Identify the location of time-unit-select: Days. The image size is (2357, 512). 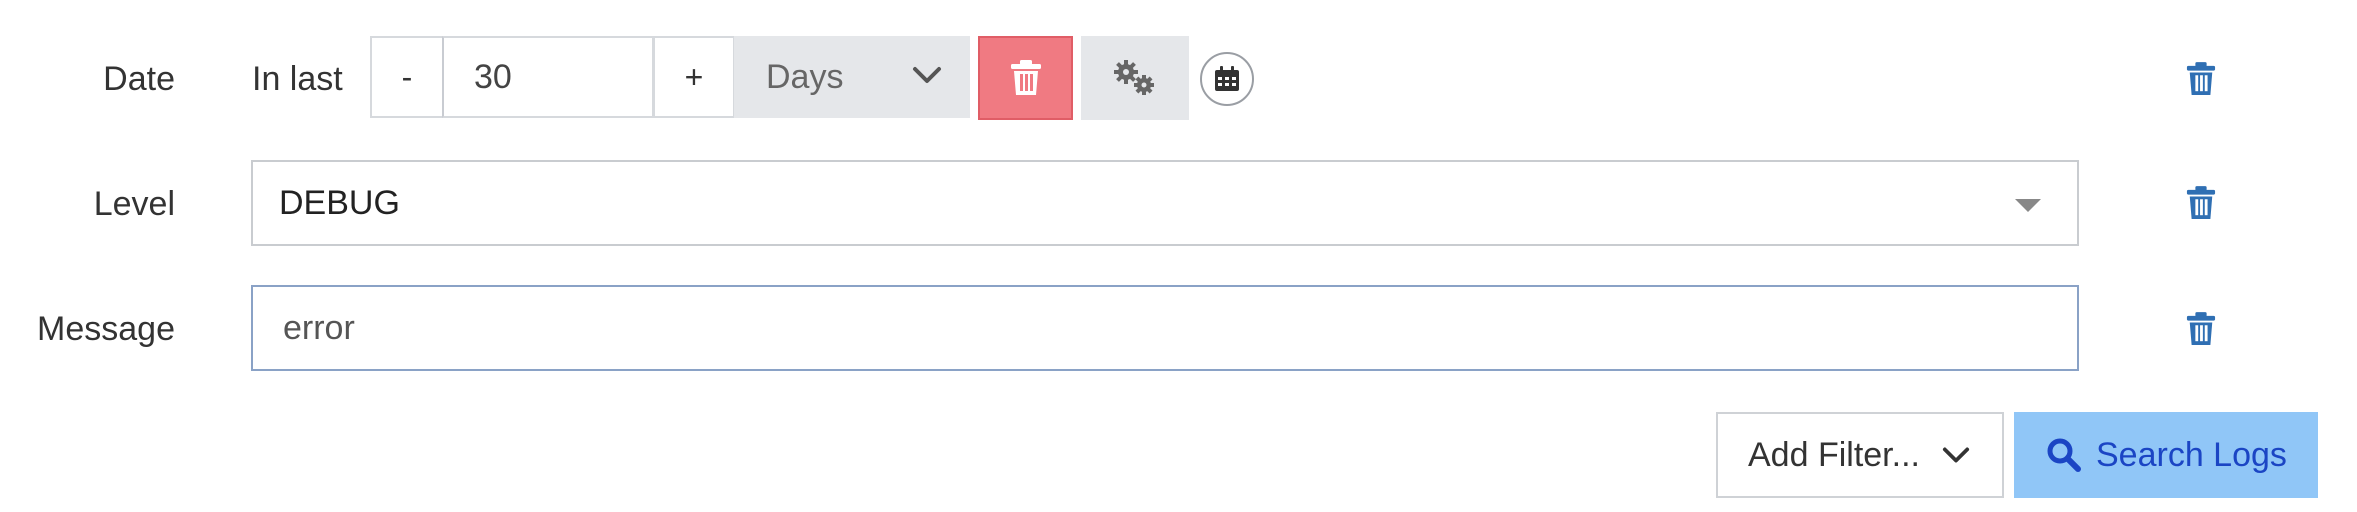
(852, 77).